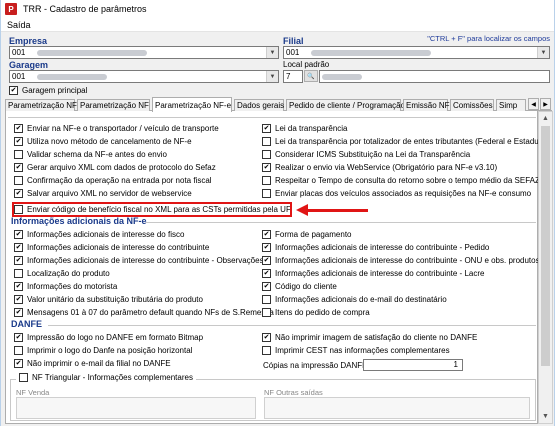 The height and width of the screenshot is (426, 555). I want to click on nf-outras-field, so click(397, 408).